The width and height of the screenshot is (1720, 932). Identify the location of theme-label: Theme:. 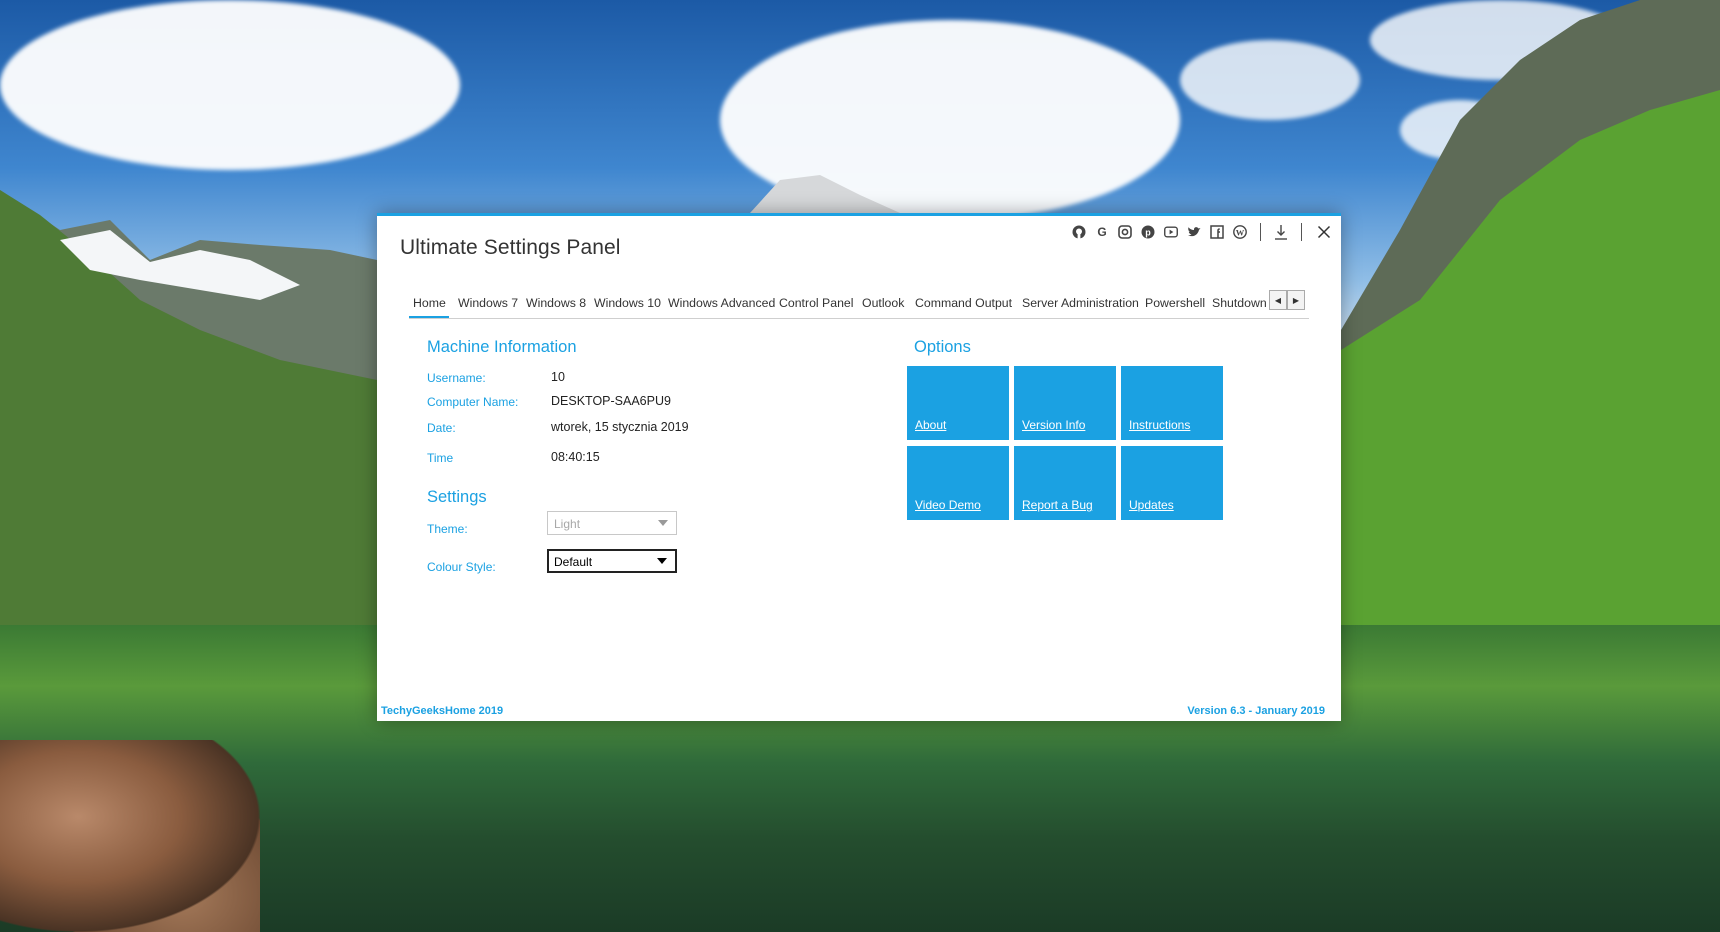
(447, 529).